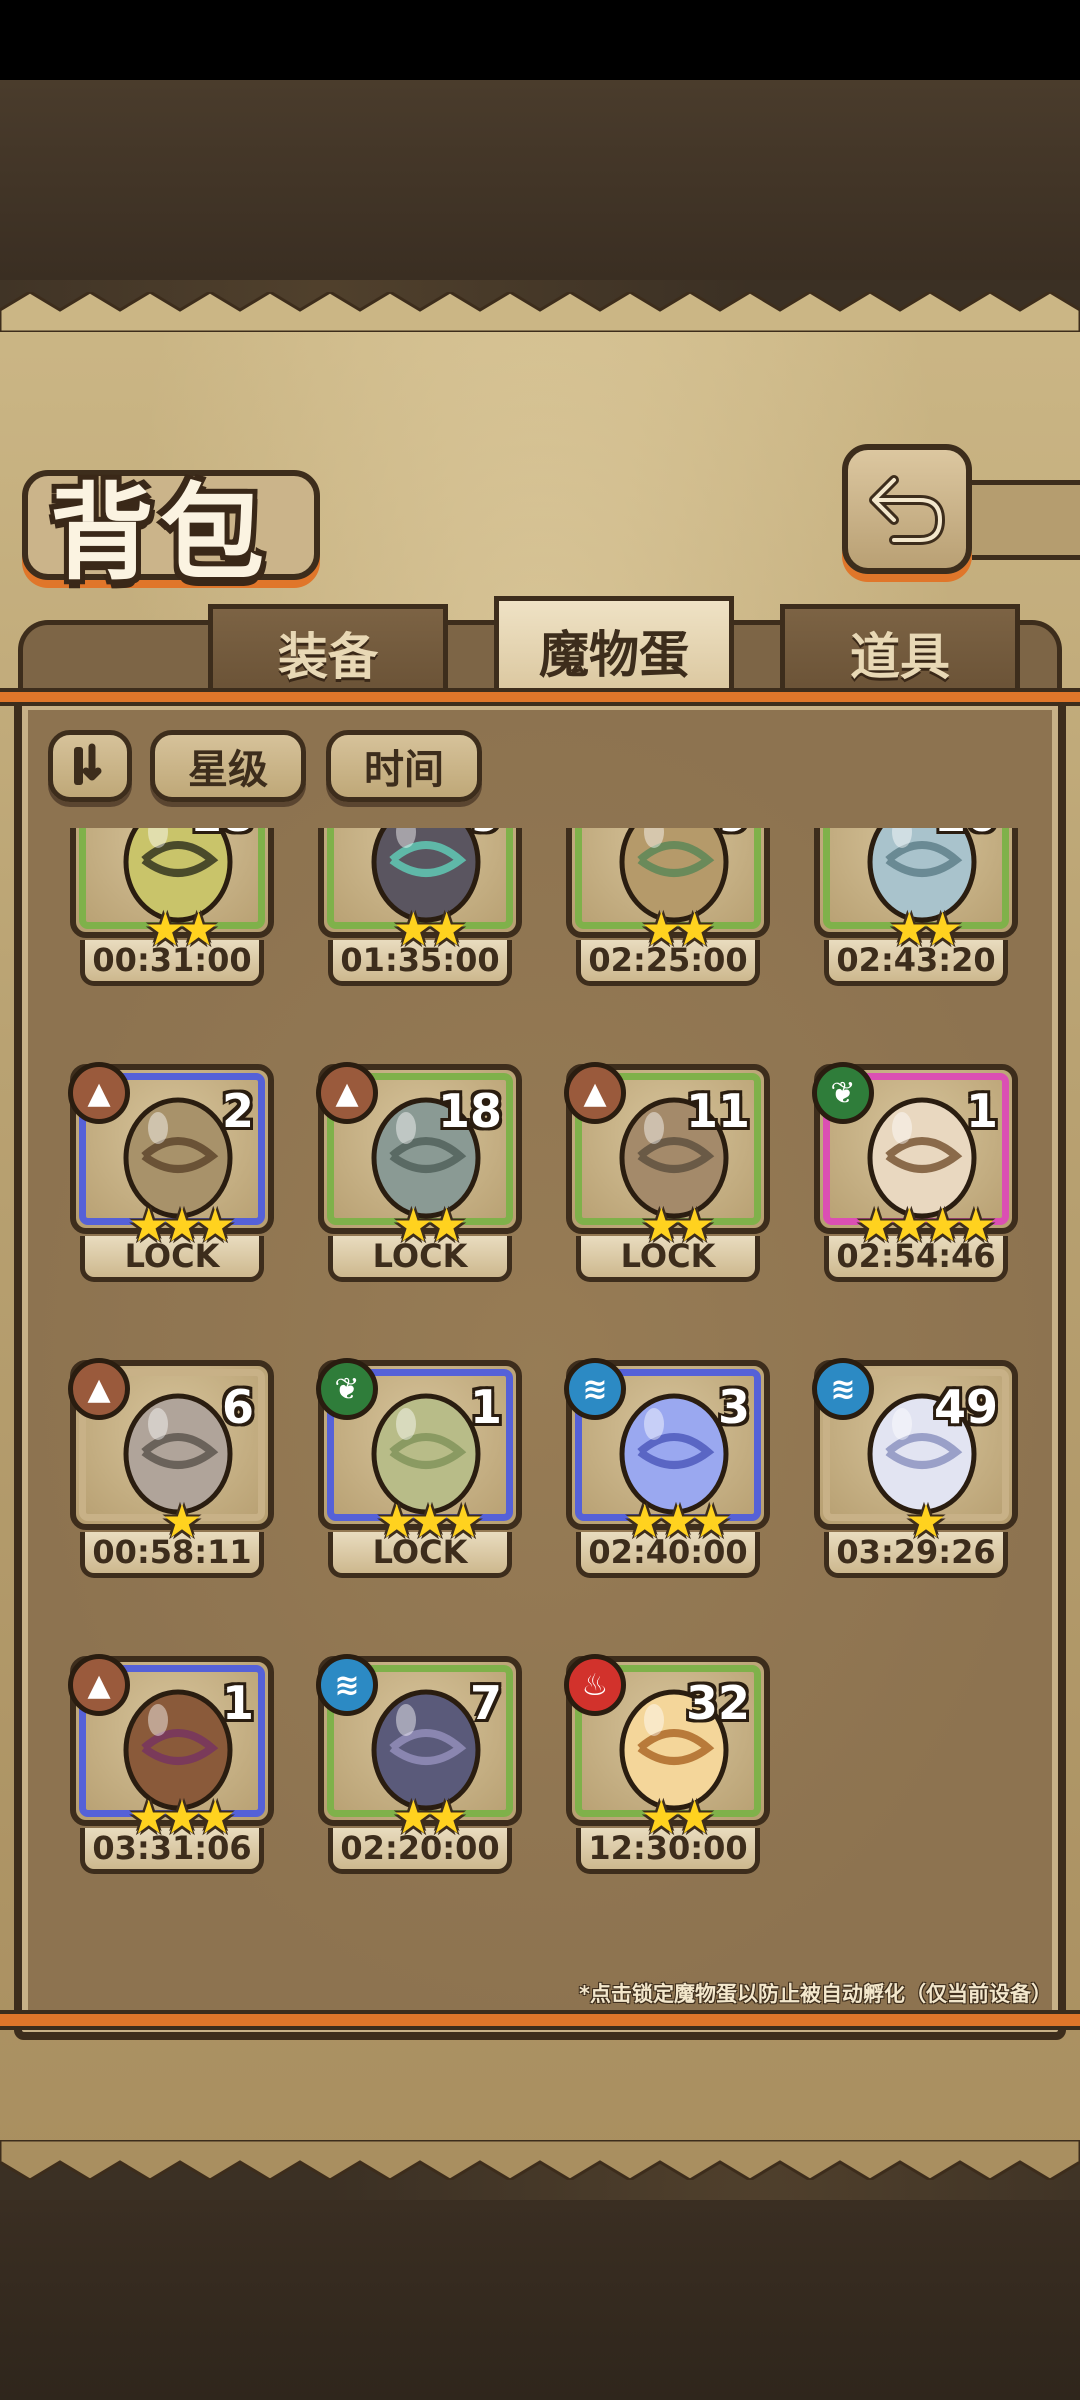 The height and width of the screenshot is (2400, 1080). What do you see at coordinates (540, 2020) in the screenshot?
I see `panel-bottom-trim` at bounding box center [540, 2020].